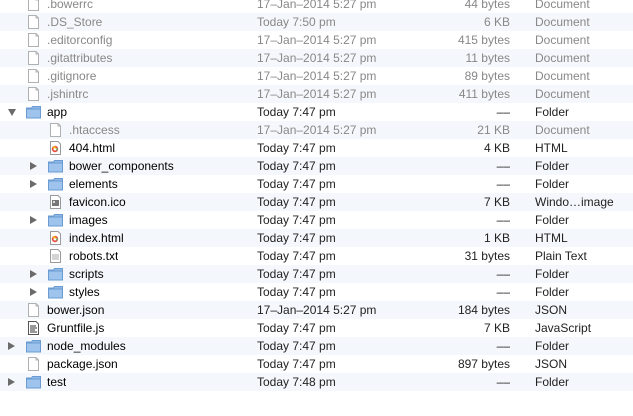  I want to click on list-item: scripts Today 7:47 pm –– Folder, so click(316, 274).